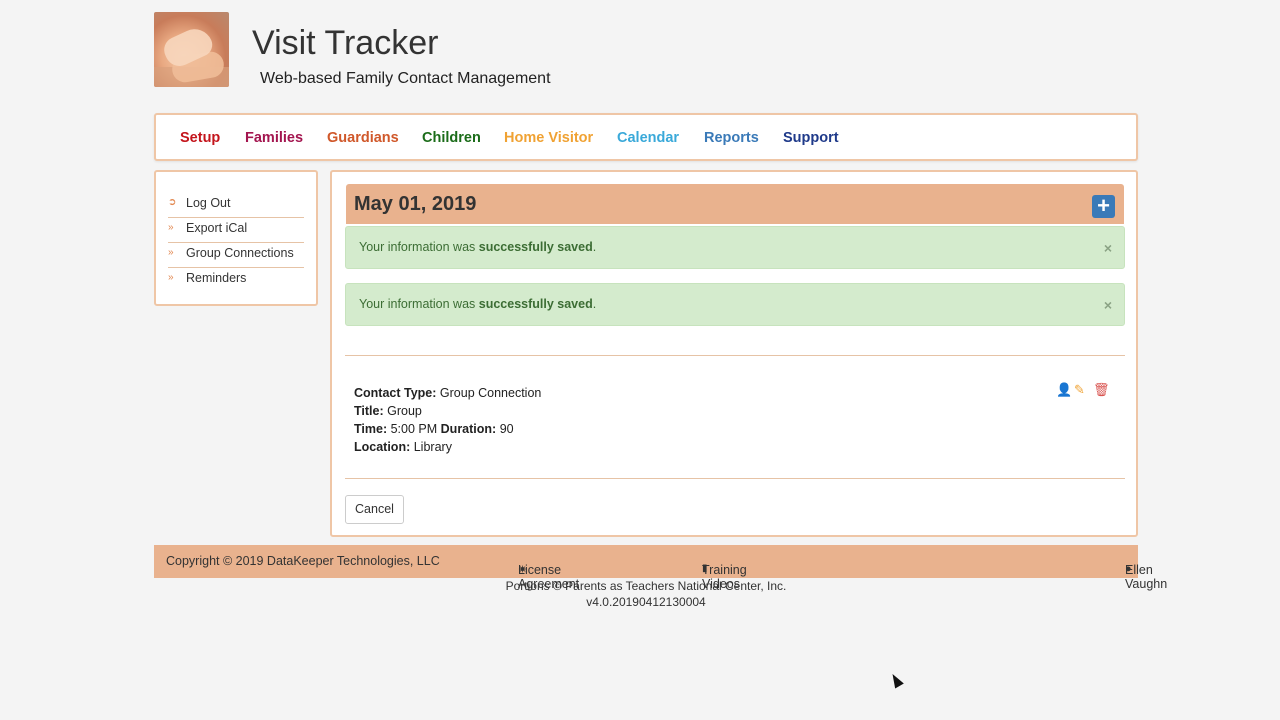  I want to click on sign-out-icon: ➲, so click(172, 202).